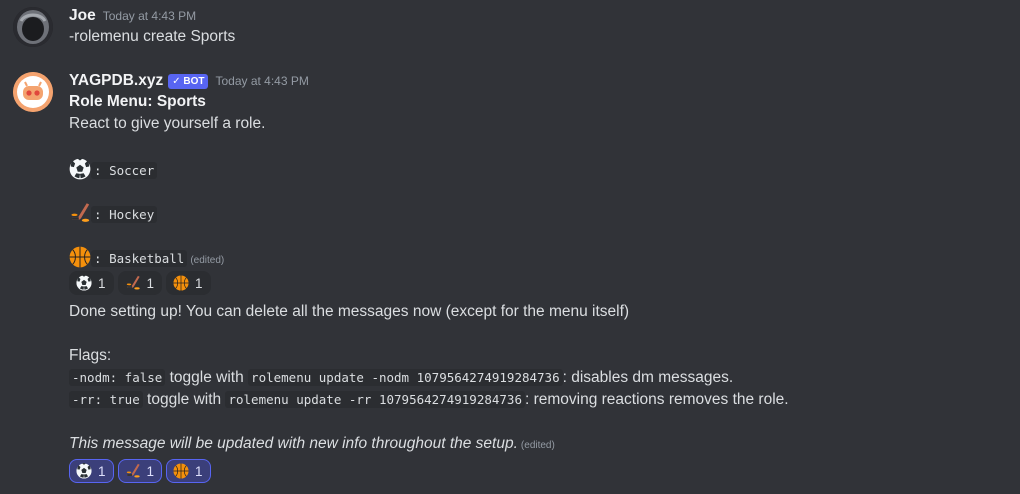 The image size is (1020, 494). What do you see at coordinates (117, 377) in the screenshot?
I see `flag-code: -nodm: false` at bounding box center [117, 377].